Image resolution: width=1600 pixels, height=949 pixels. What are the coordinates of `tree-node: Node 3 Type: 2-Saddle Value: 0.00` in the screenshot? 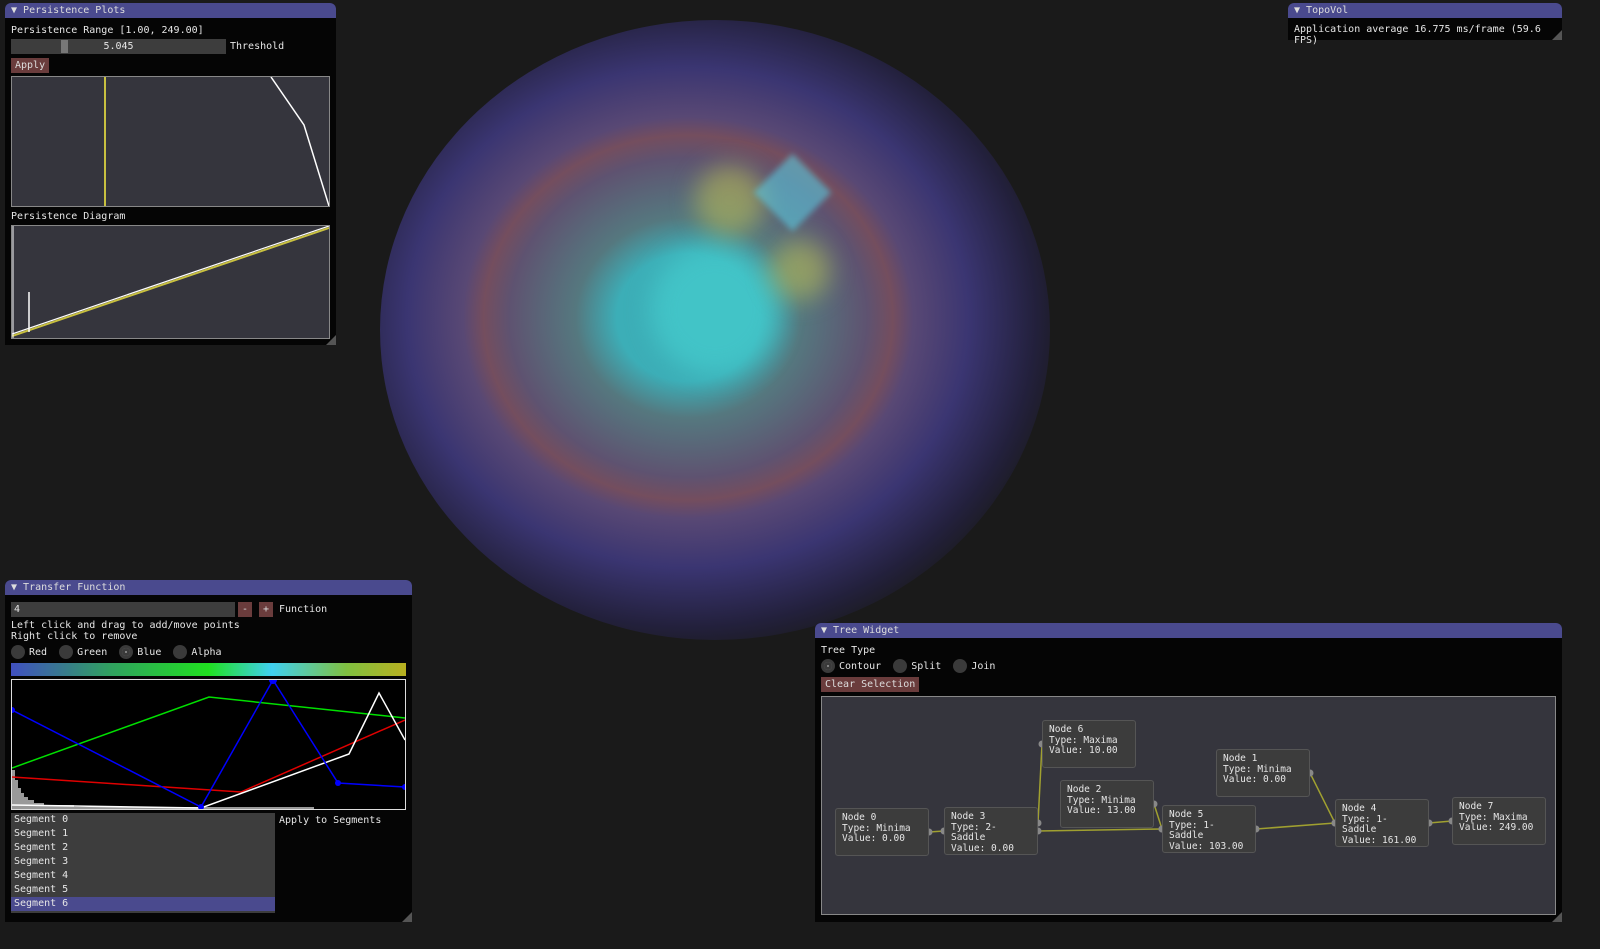 It's located at (991, 831).